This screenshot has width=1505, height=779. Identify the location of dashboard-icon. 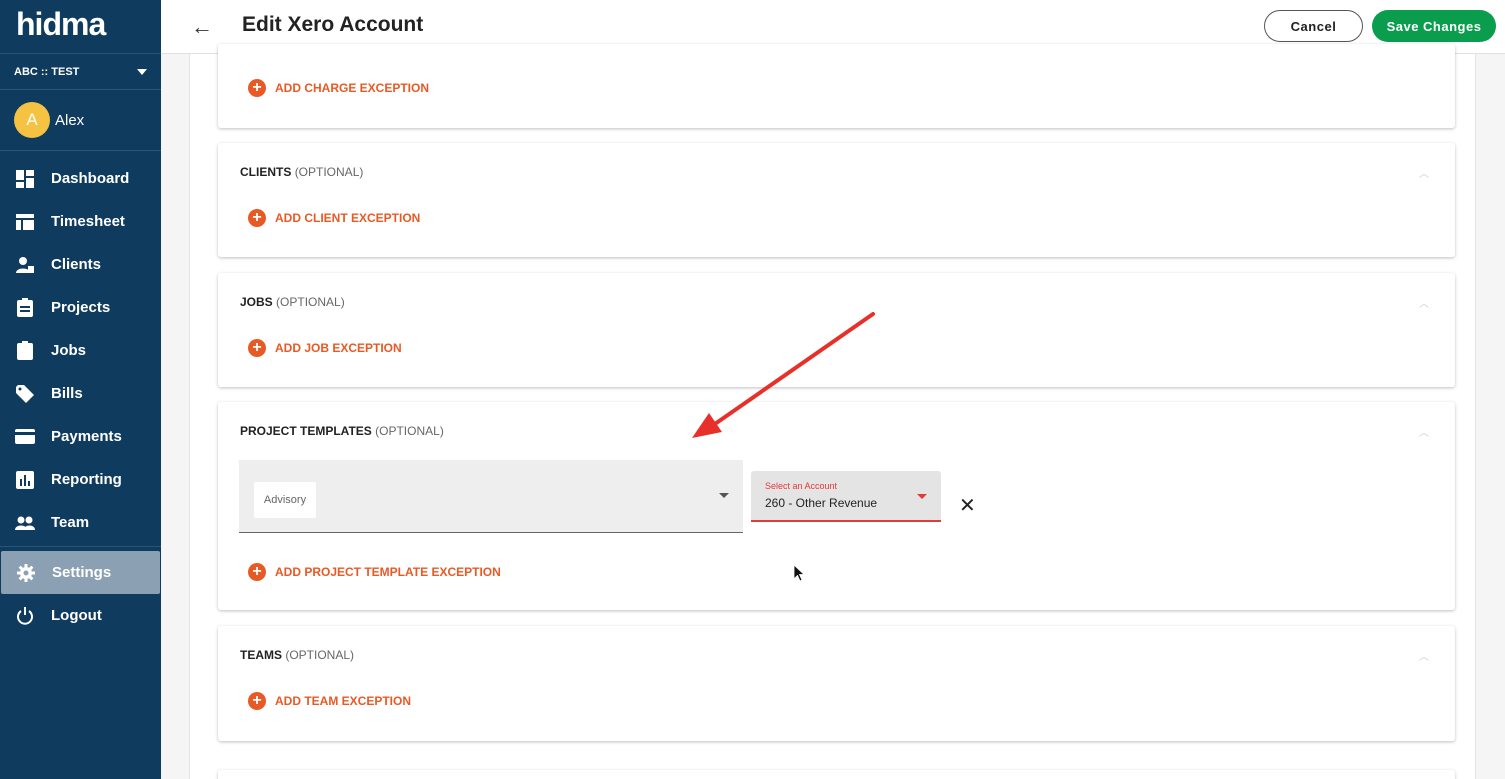
(25, 179).